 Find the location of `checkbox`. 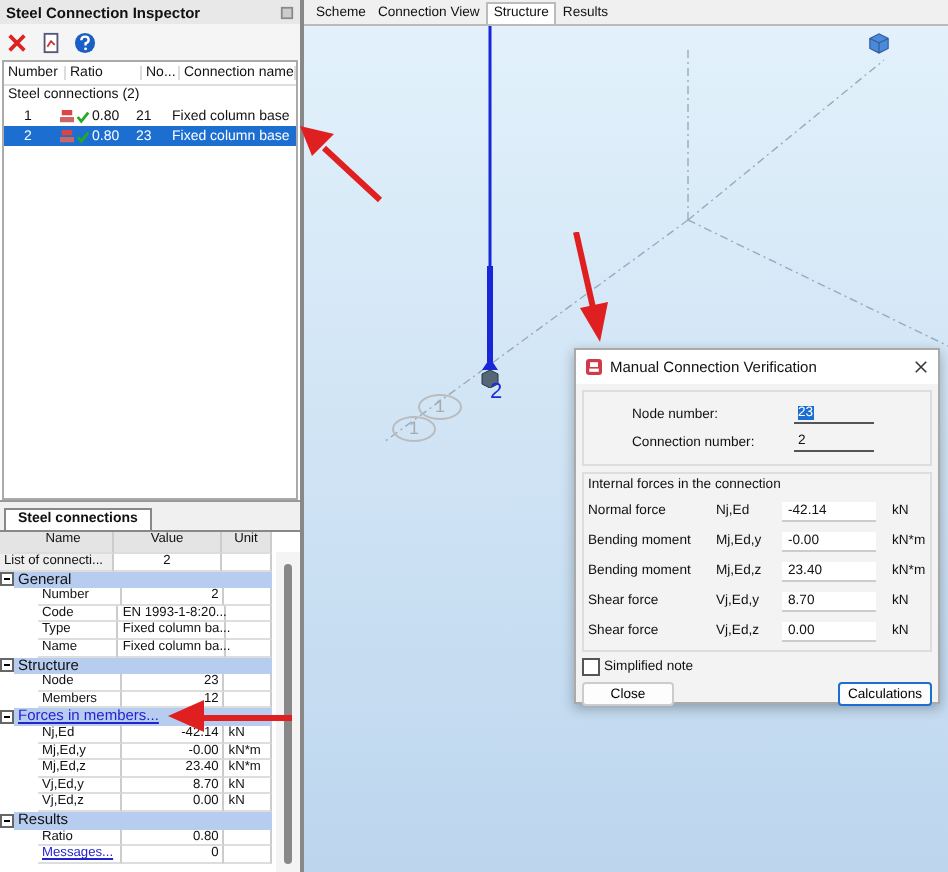

checkbox is located at coordinates (591, 667).